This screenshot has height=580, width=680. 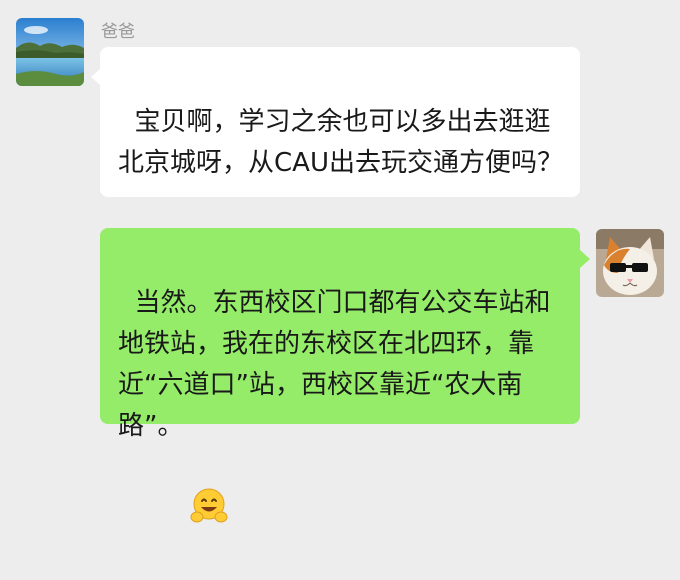 What do you see at coordinates (340, 142) in the screenshot?
I see `incoming-message-text: 宝贝啊，学习之余也可以多出去逛逛北京城呀，从CAU出去玩交通方便吗？` at bounding box center [340, 142].